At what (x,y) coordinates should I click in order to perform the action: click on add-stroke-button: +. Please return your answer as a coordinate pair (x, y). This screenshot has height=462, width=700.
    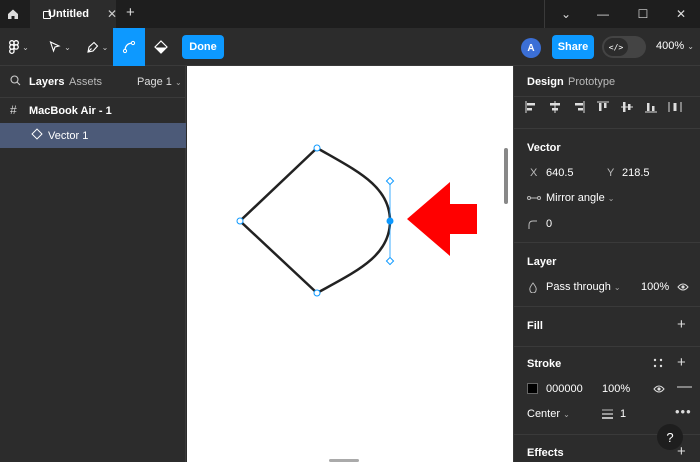
    Looking at the image, I should click on (681, 362).